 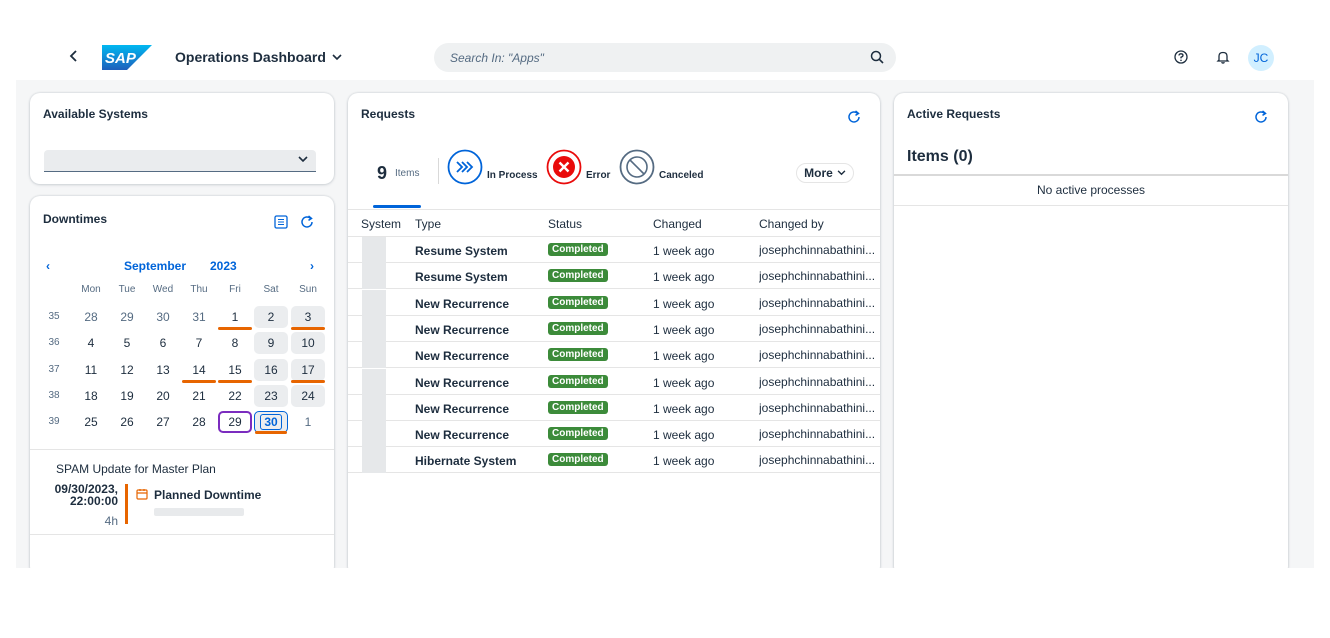 What do you see at coordinates (155, 266) in the screenshot?
I see `month-button: September` at bounding box center [155, 266].